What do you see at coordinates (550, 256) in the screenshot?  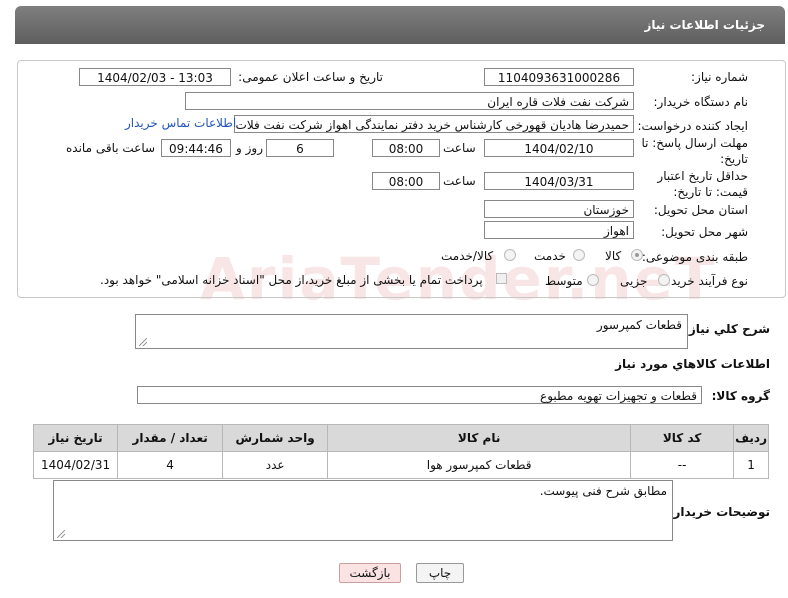 I see `category-option-service: خدمت` at bounding box center [550, 256].